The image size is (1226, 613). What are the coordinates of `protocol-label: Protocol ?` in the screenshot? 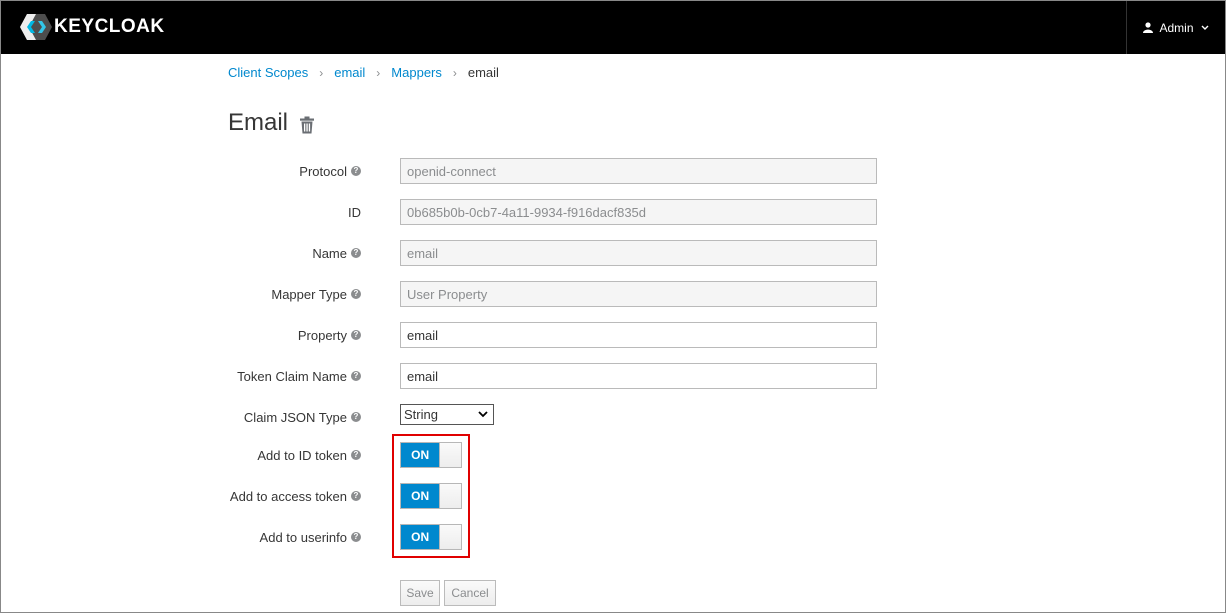 It's located at (330, 171).